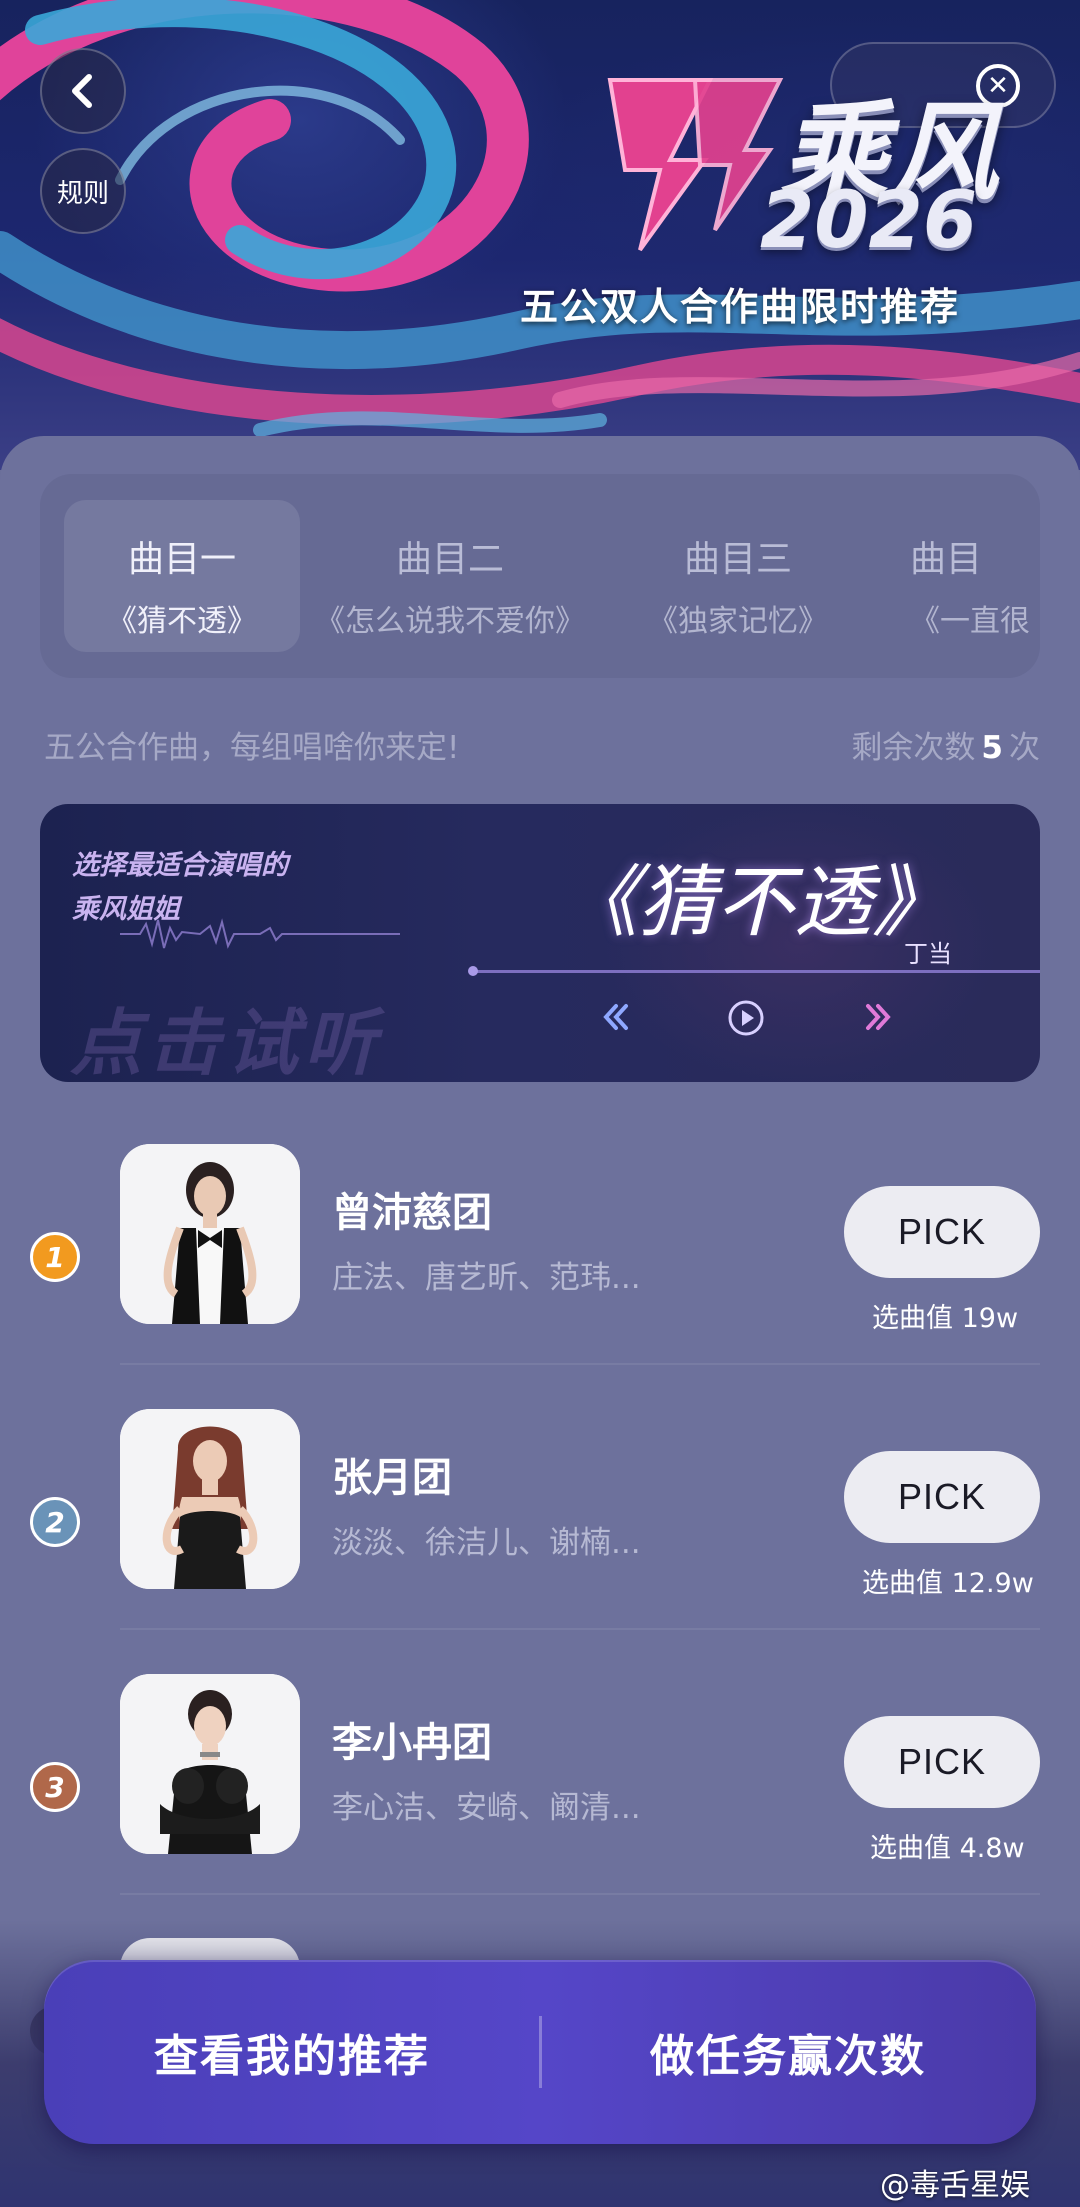 The image size is (1080, 2207). What do you see at coordinates (746, 1018) in the screenshot?
I see `play-icon` at bounding box center [746, 1018].